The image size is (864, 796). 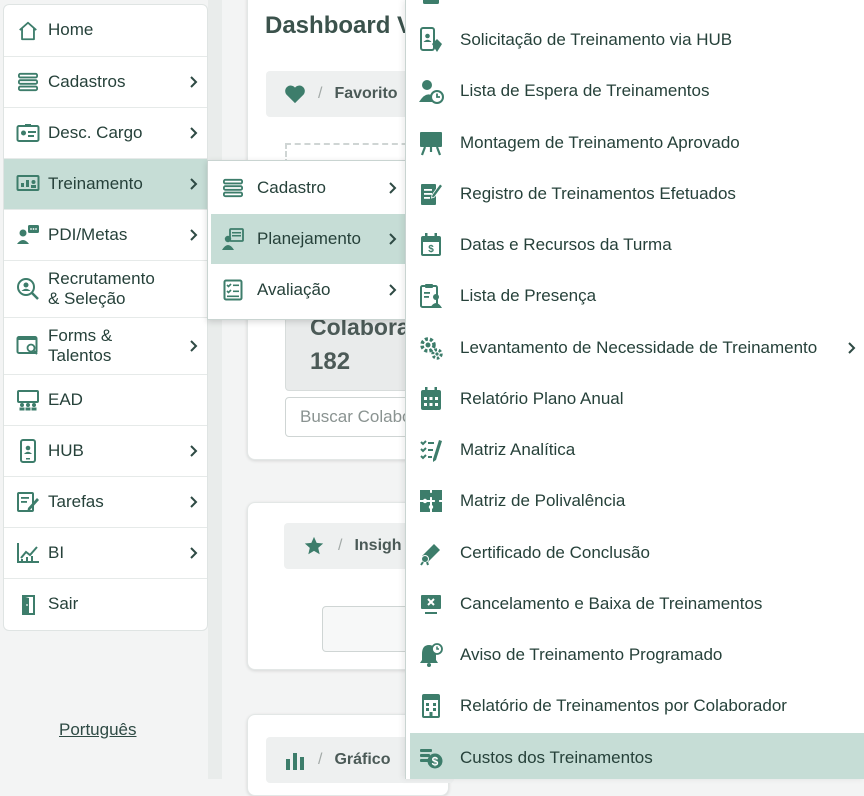 What do you see at coordinates (28, 184) in the screenshot?
I see `presentation-icon` at bounding box center [28, 184].